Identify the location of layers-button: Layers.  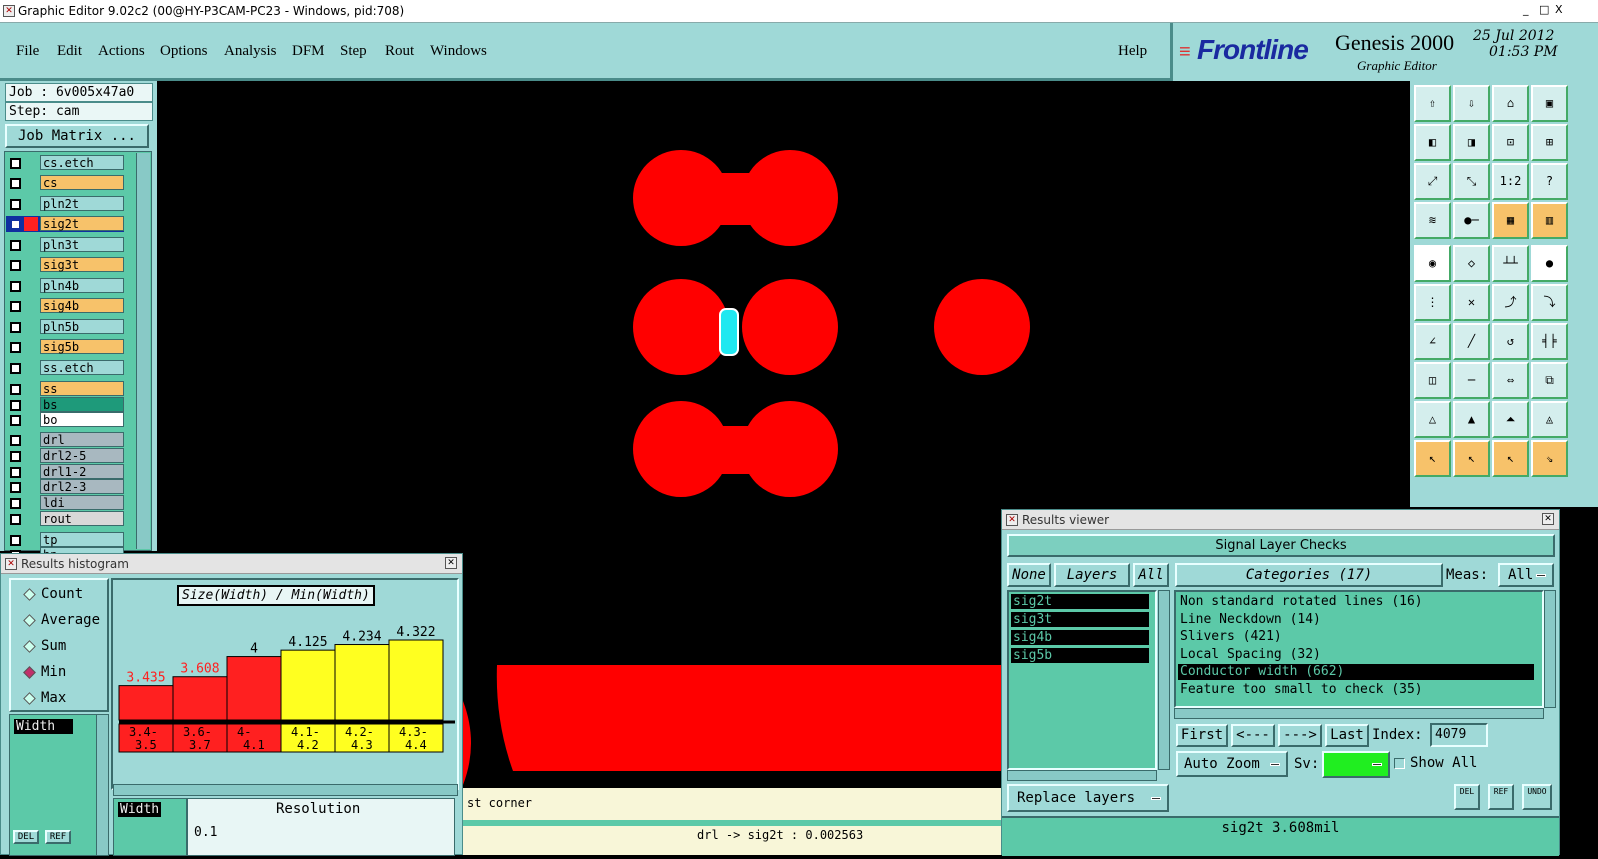
(1092, 575).